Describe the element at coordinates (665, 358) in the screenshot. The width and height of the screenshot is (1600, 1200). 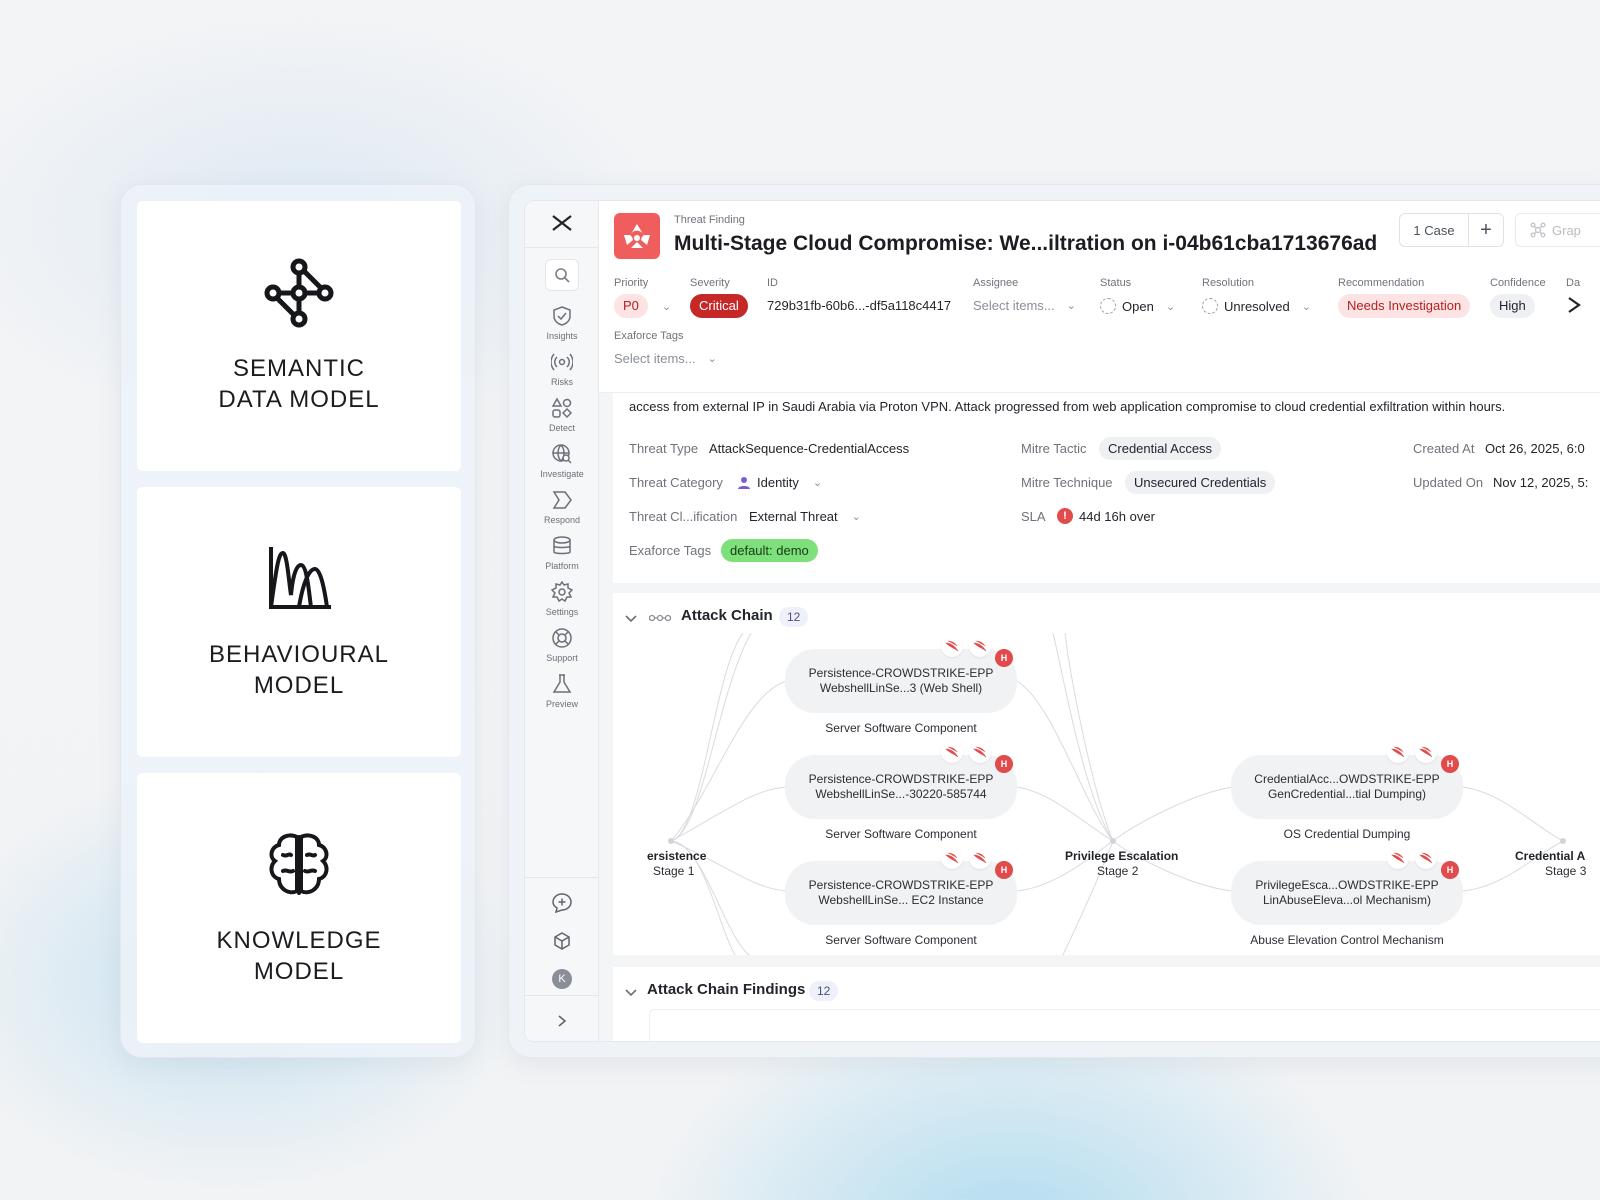
I see `exaforce-tags-select: Select items... ⌄` at that location.